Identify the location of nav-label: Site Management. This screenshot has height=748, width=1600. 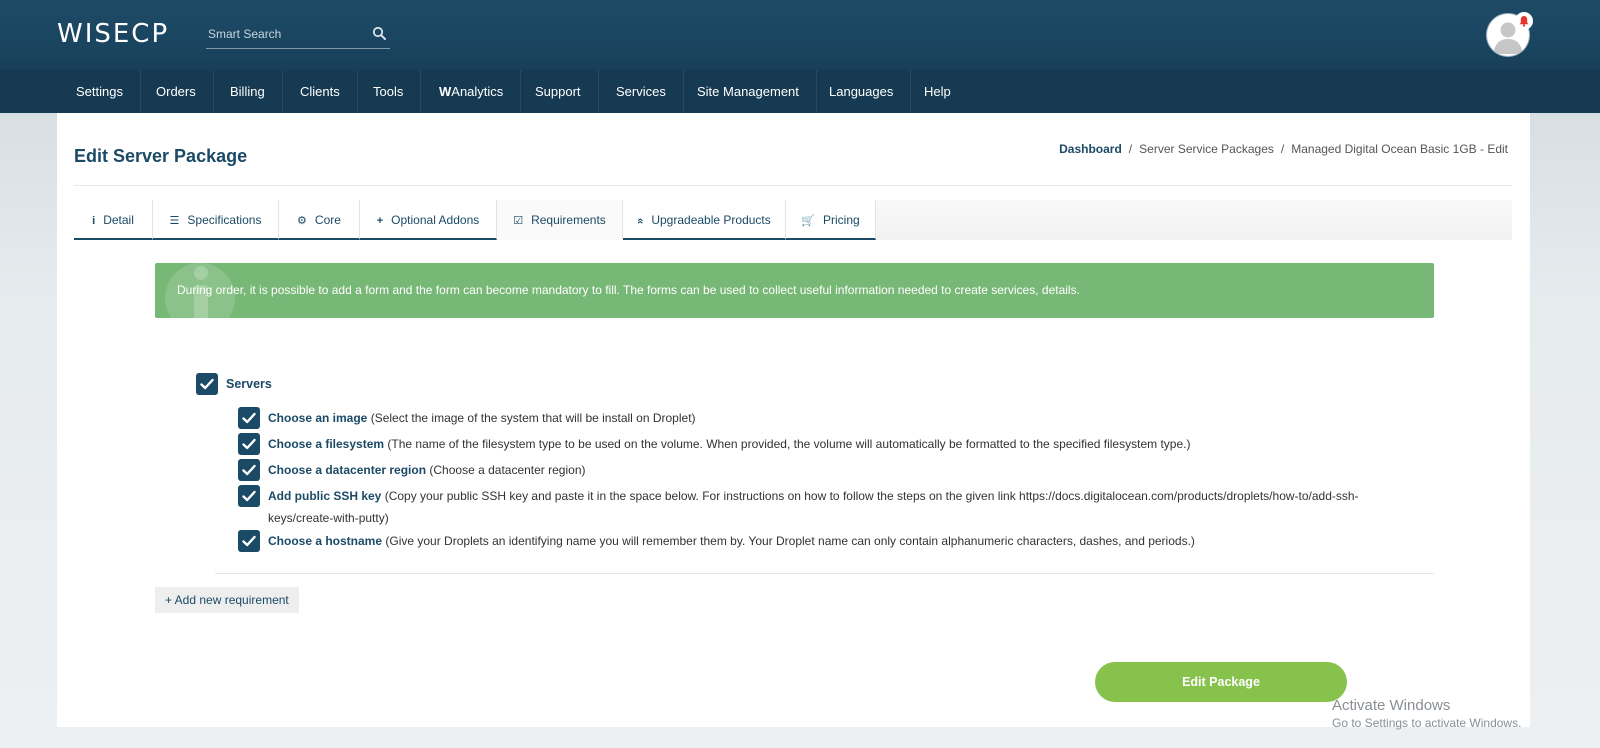
(748, 91).